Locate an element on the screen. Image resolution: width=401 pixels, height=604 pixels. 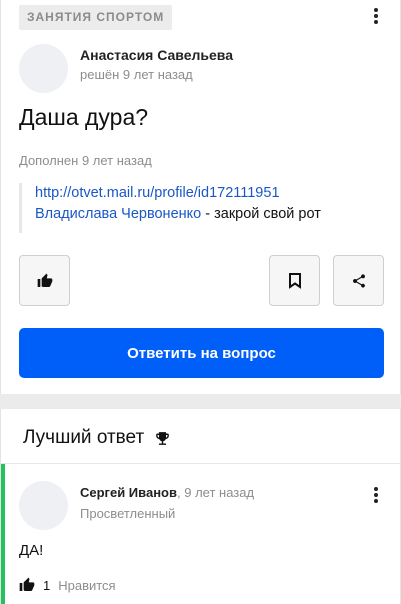
answer-likes: 1 Нравится is located at coordinates (67, 585).